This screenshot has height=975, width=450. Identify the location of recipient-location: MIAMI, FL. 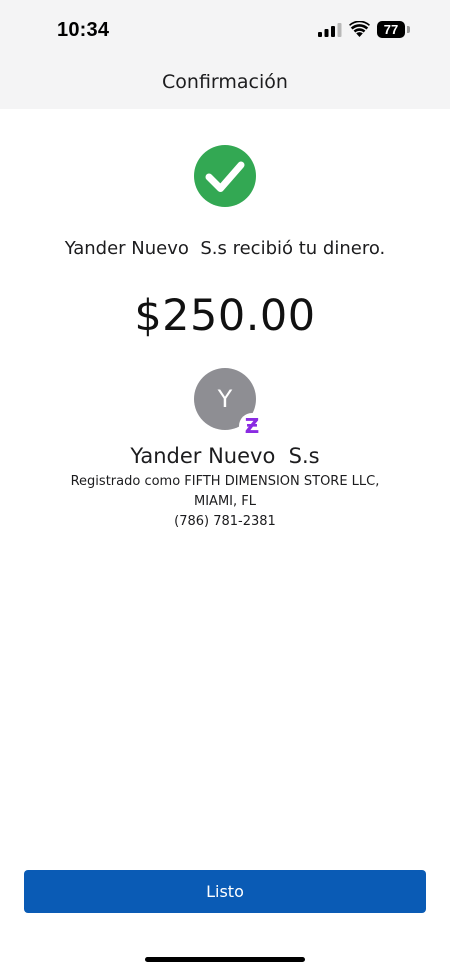
(225, 501).